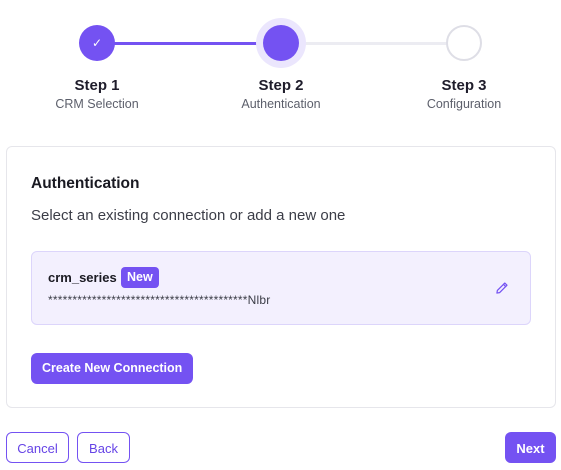 The height and width of the screenshot is (470, 561). What do you see at coordinates (82, 277) in the screenshot?
I see `connection-name: crm_series` at bounding box center [82, 277].